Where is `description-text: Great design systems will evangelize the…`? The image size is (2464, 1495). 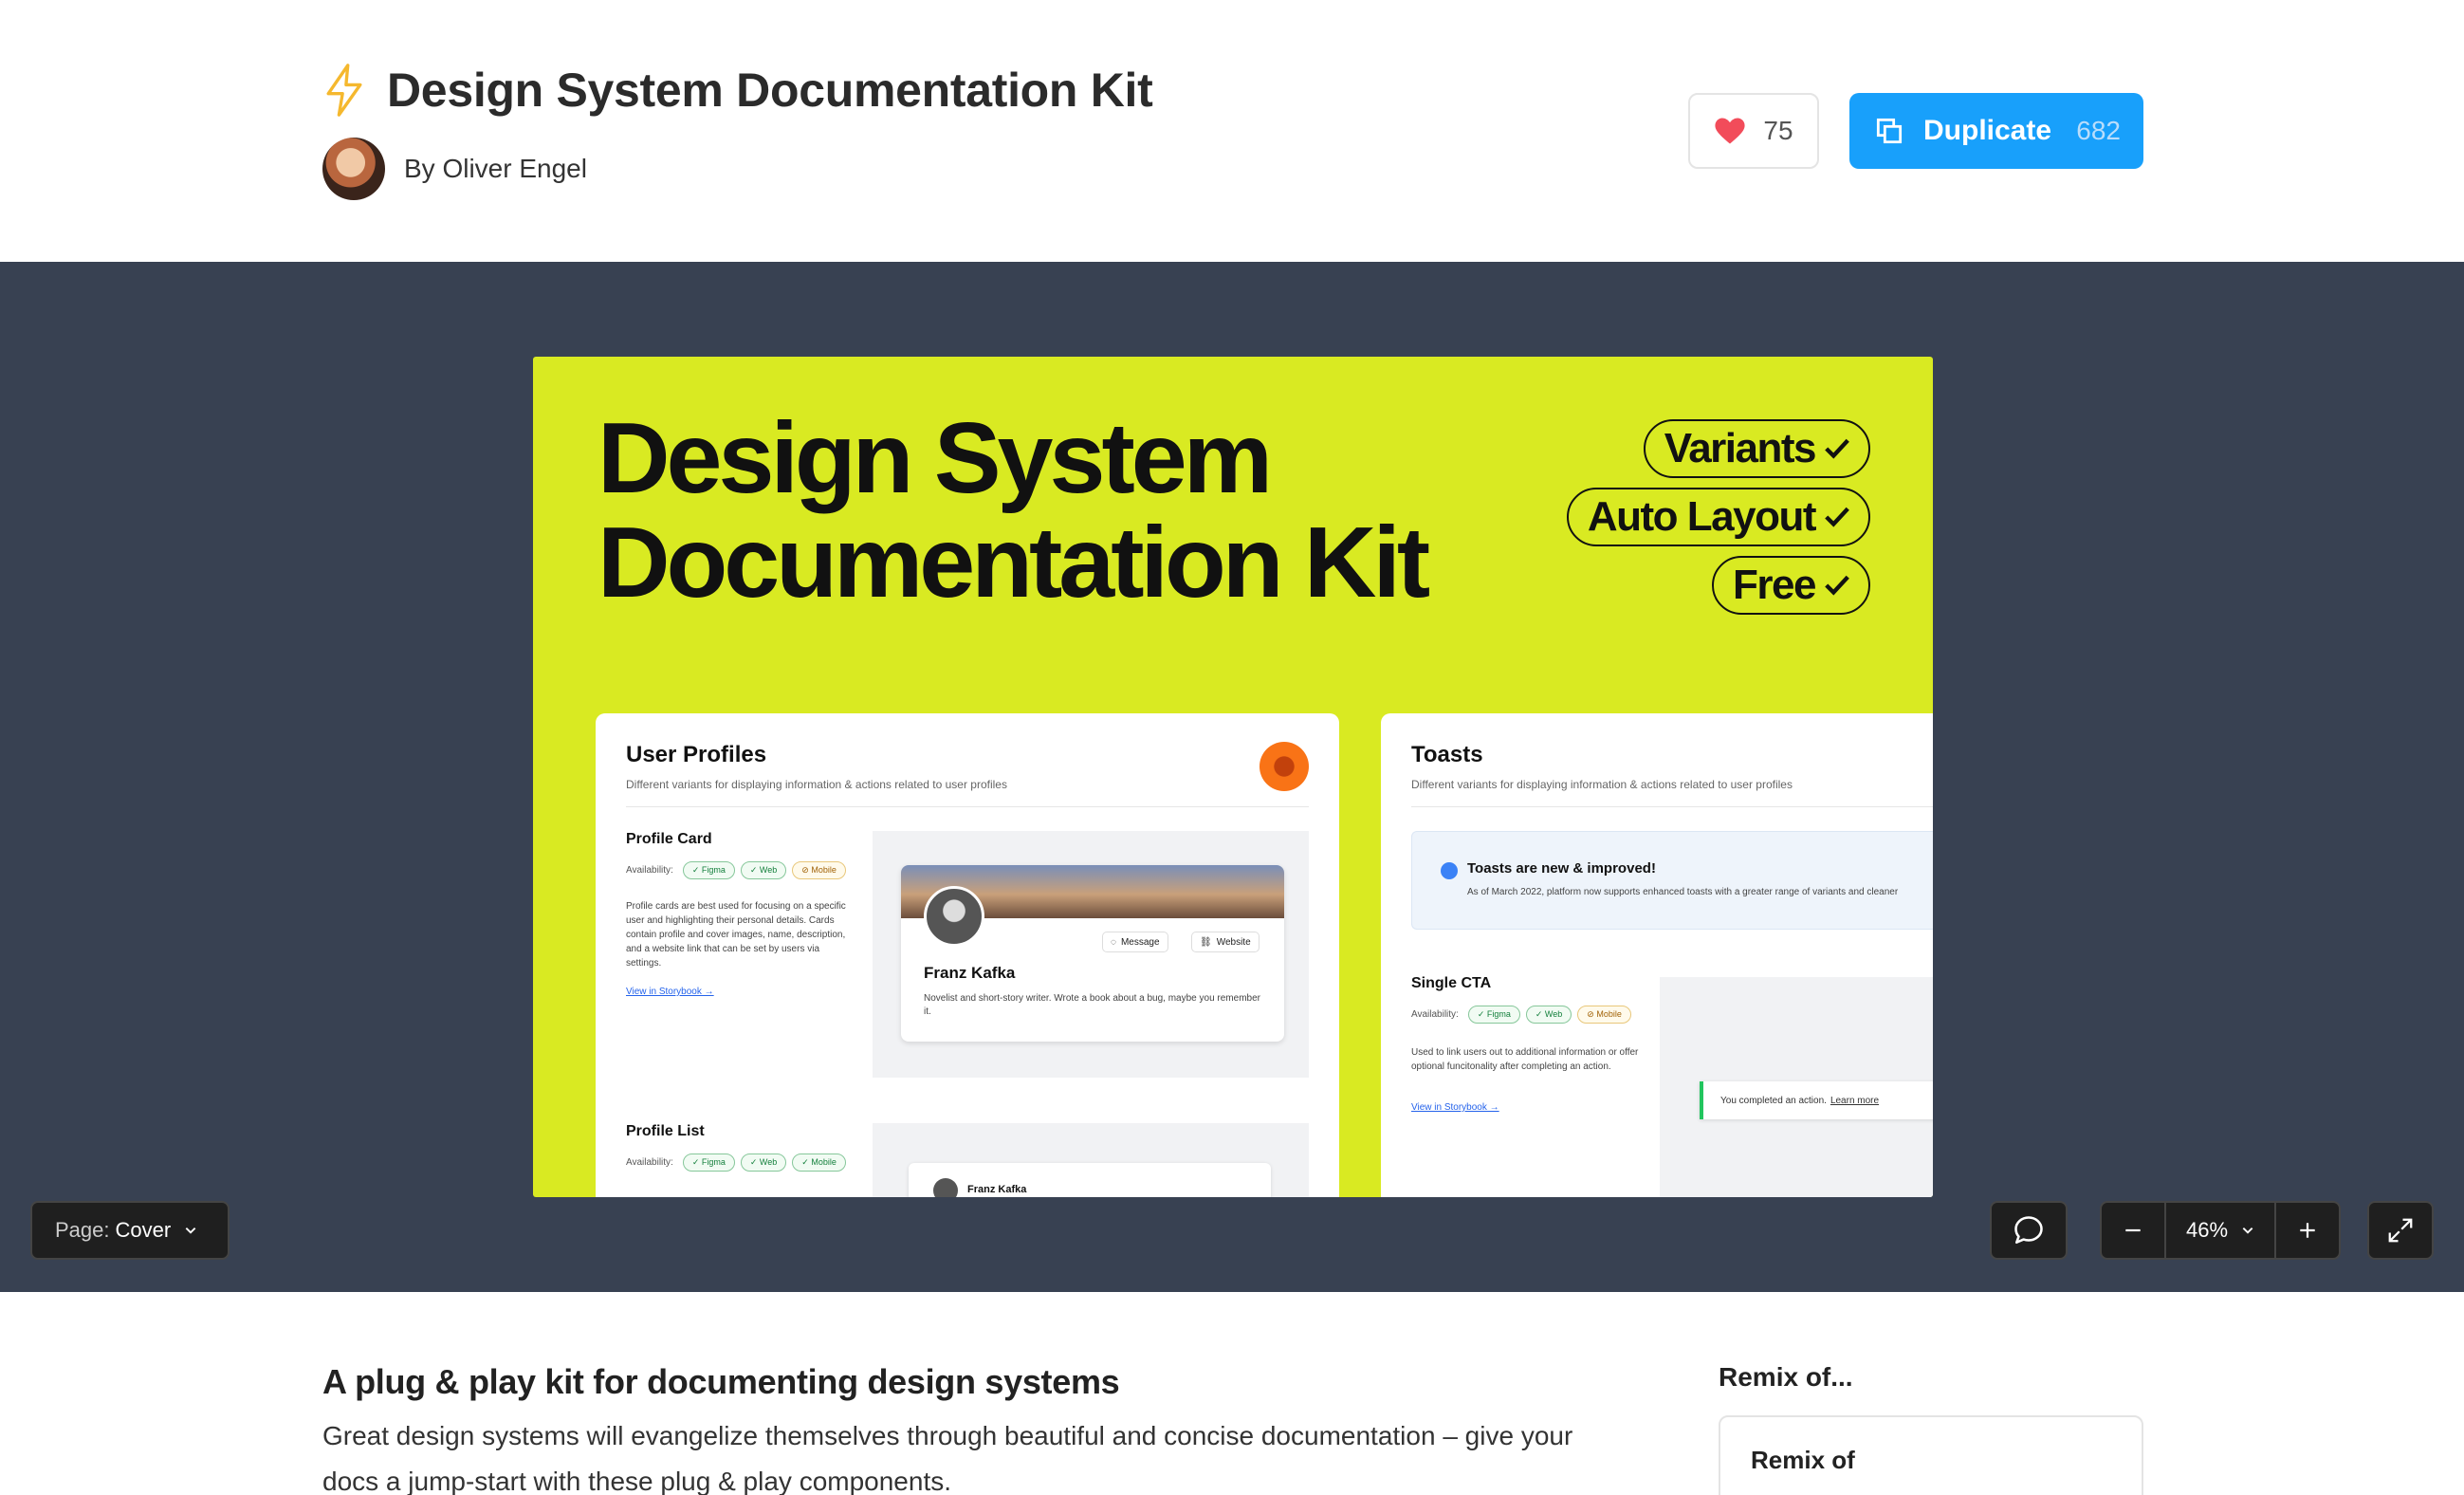 description-text: Great design systems will evangelize the… is located at coordinates (947, 1458).